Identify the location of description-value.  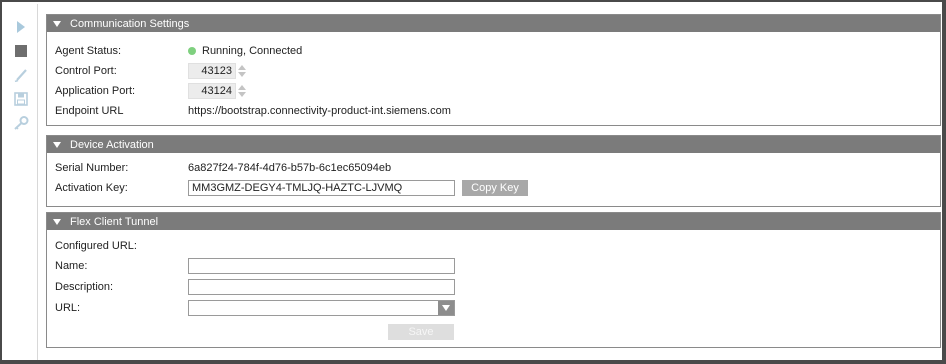
(321, 287).